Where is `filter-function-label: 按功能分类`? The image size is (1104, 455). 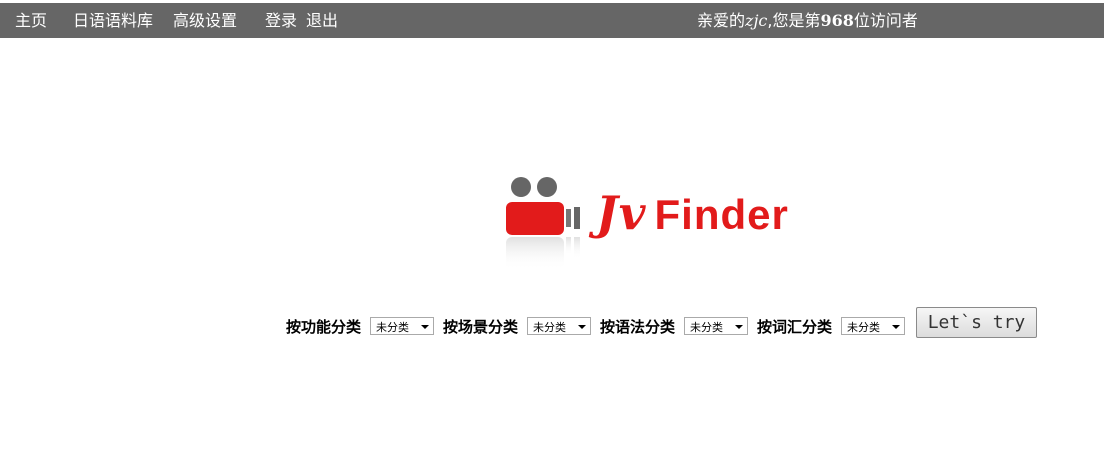 filter-function-label: 按功能分类 is located at coordinates (324, 327).